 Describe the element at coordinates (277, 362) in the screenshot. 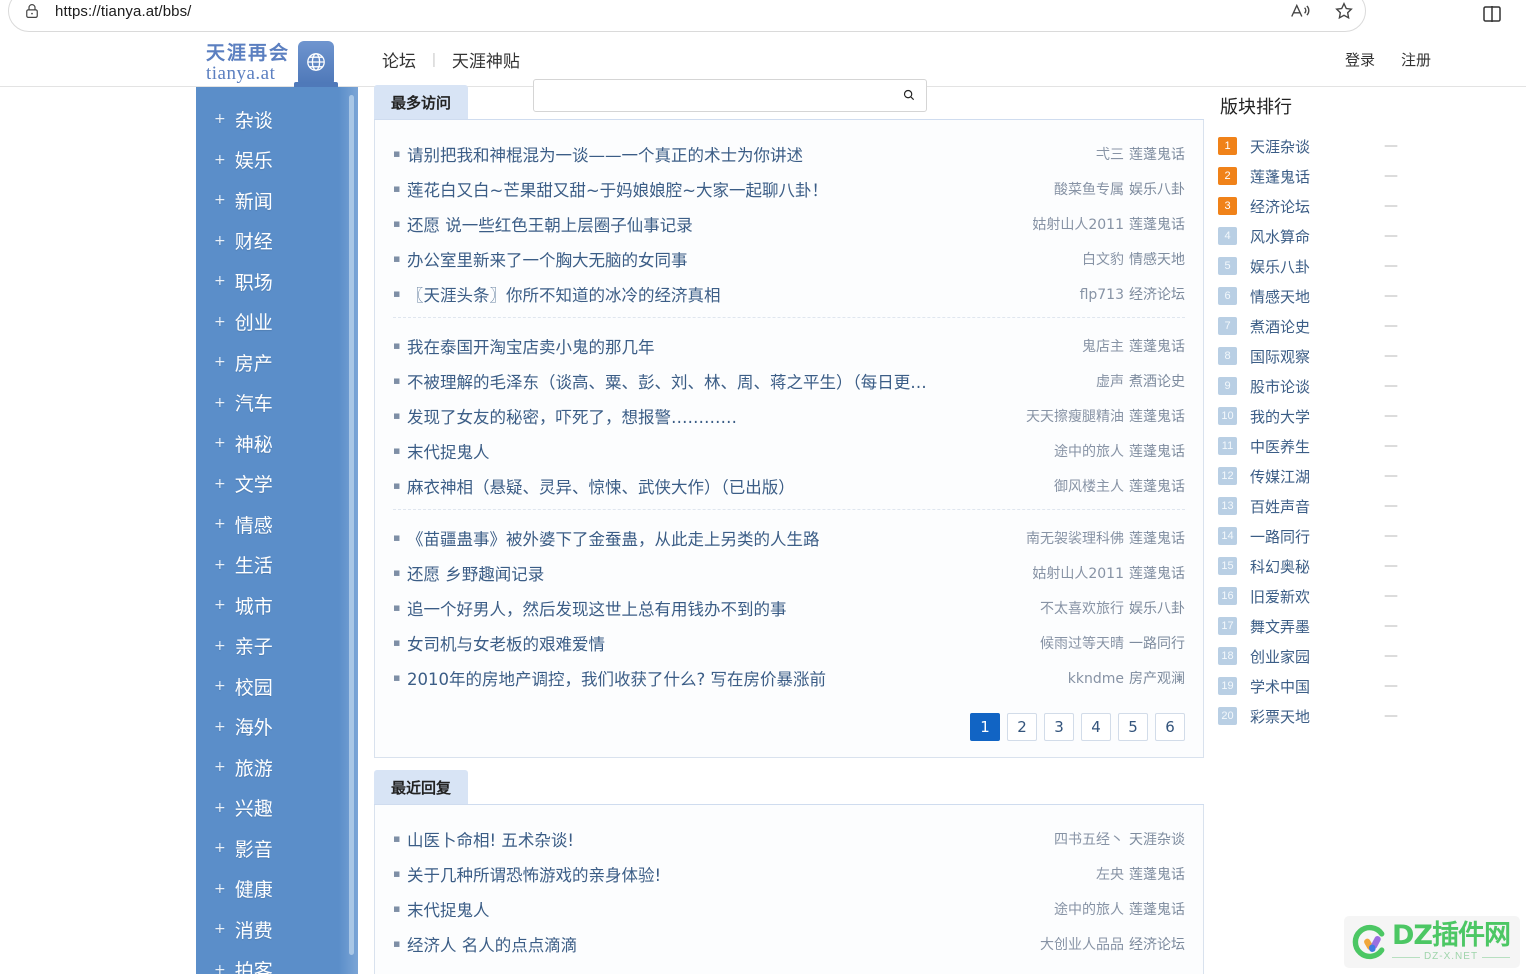

I see `sidebar-item-7: + 房产` at that location.